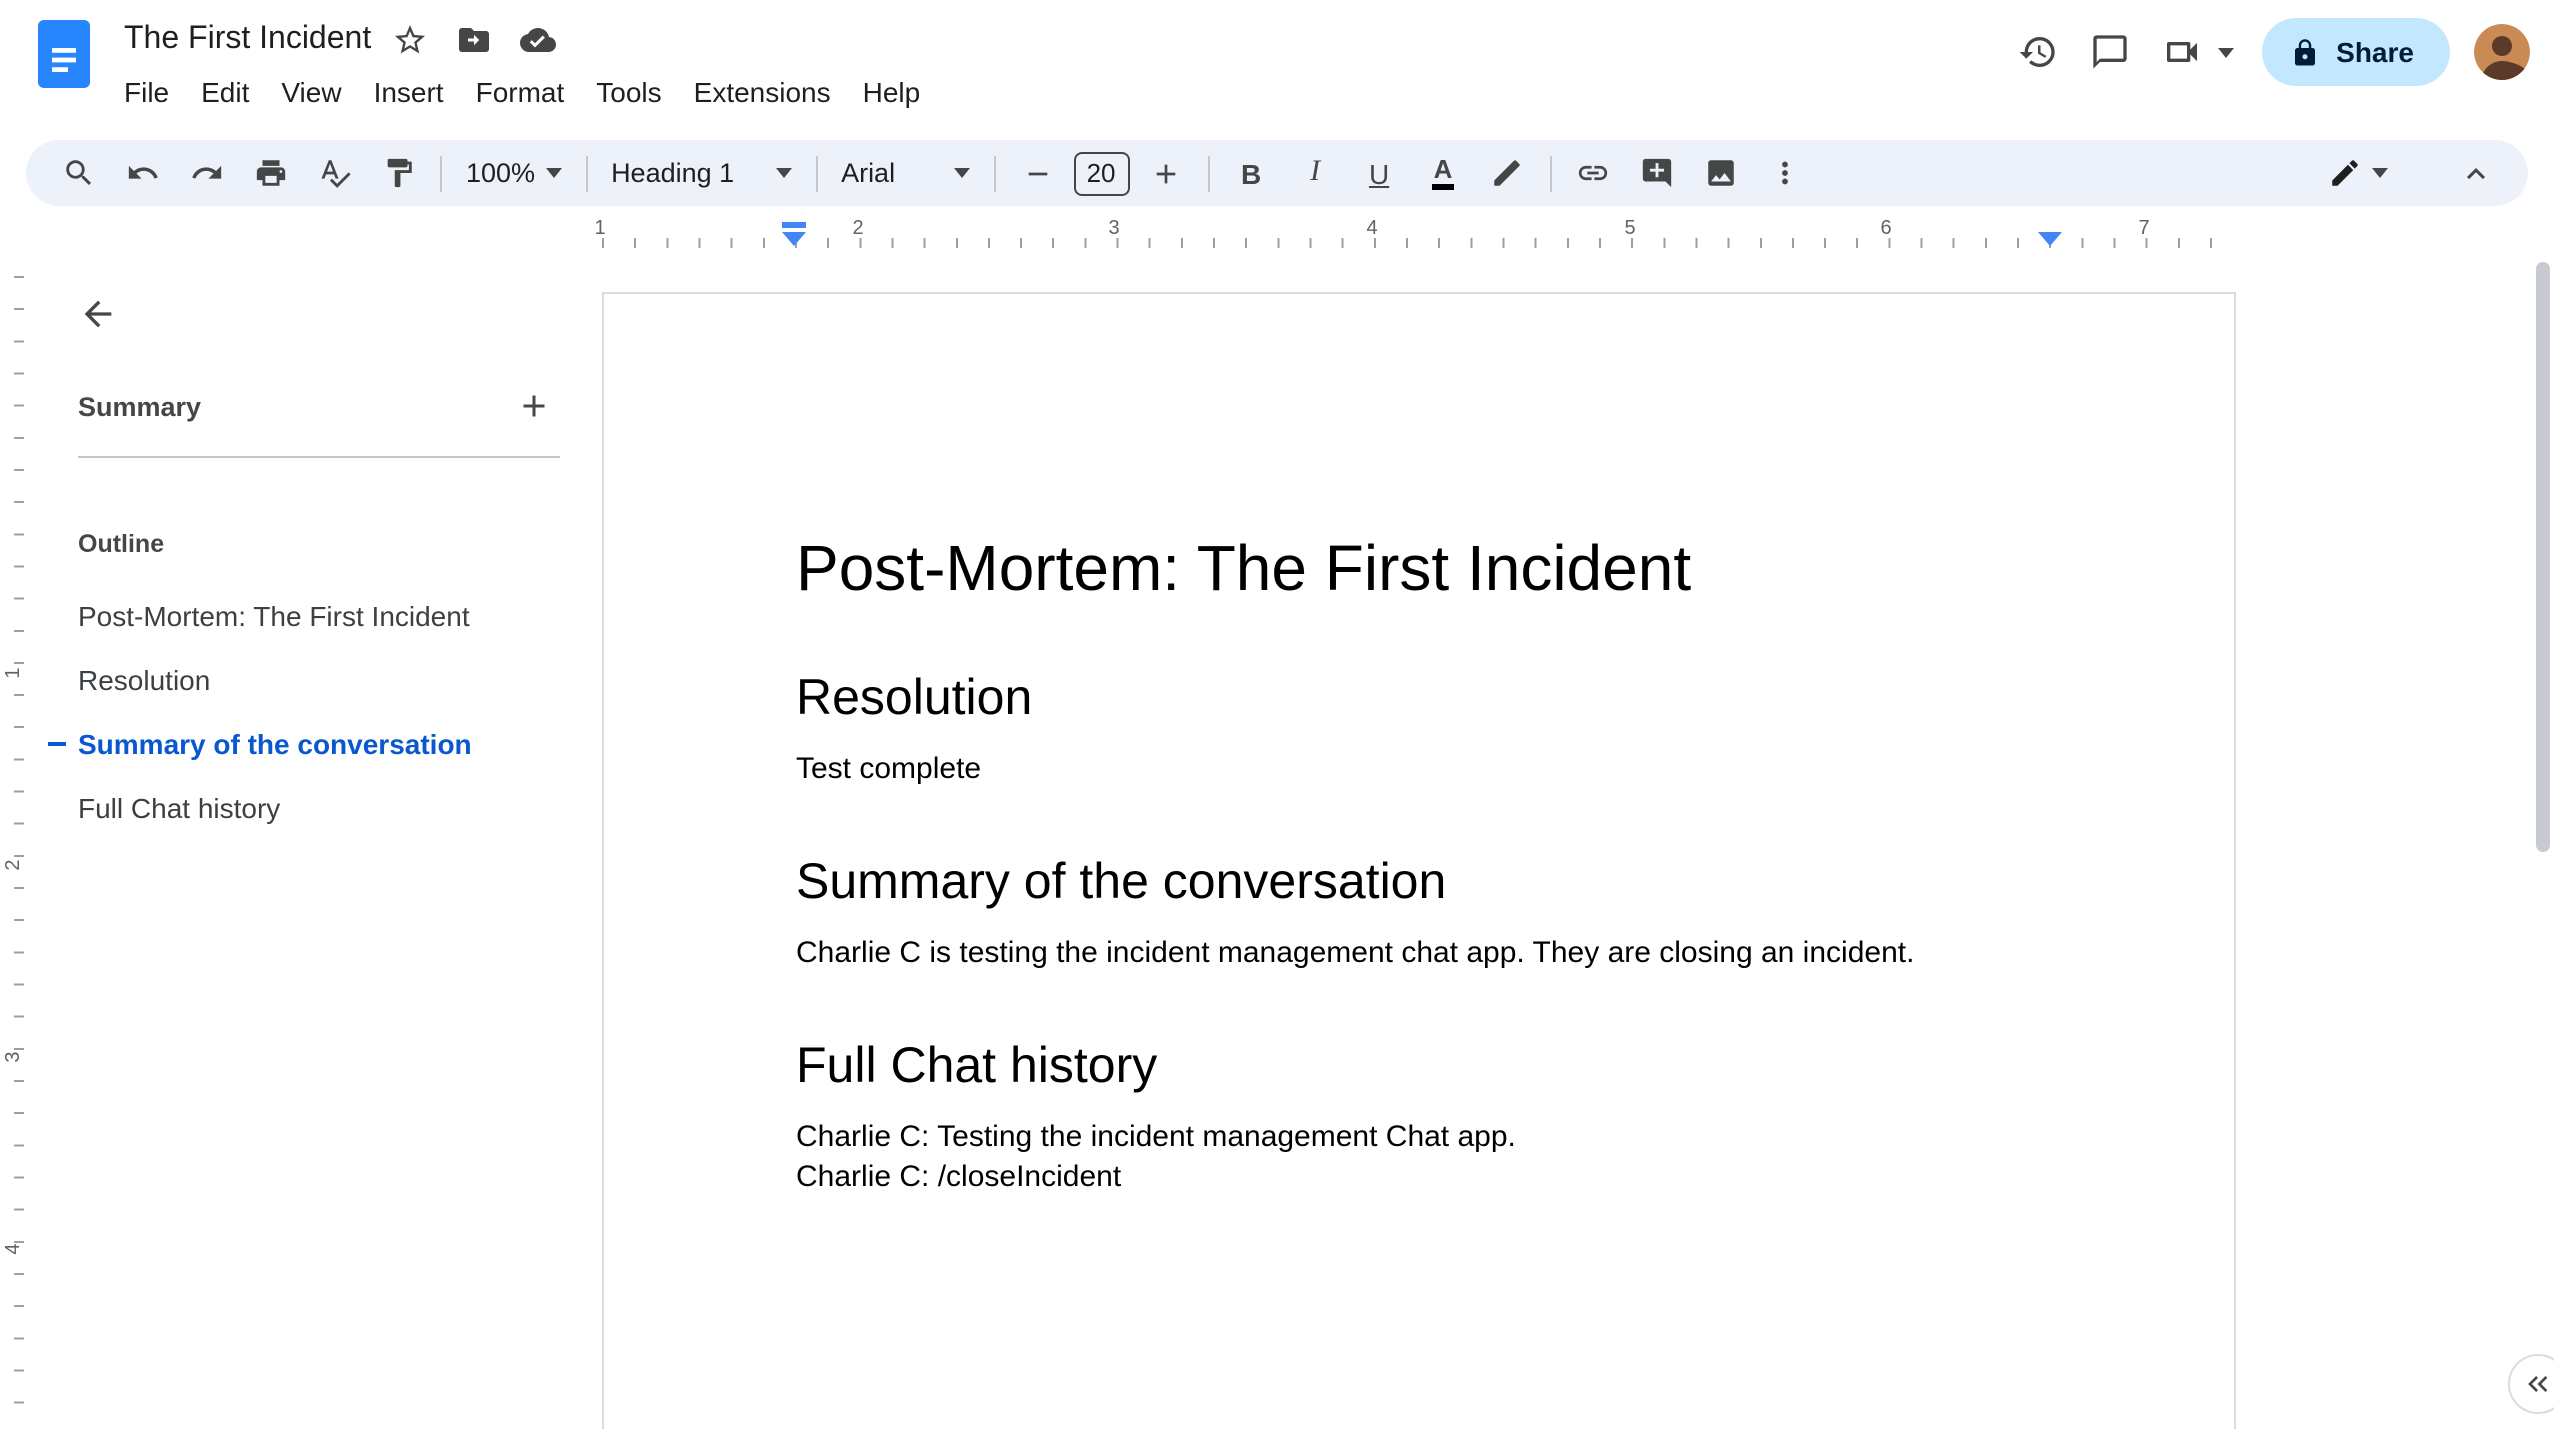 This screenshot has width=2554, height=1429. Describe the element at coordinates (300, 616) in the screenshot. I see `outline-item: Post-Mortem: The First Incident` at that location.